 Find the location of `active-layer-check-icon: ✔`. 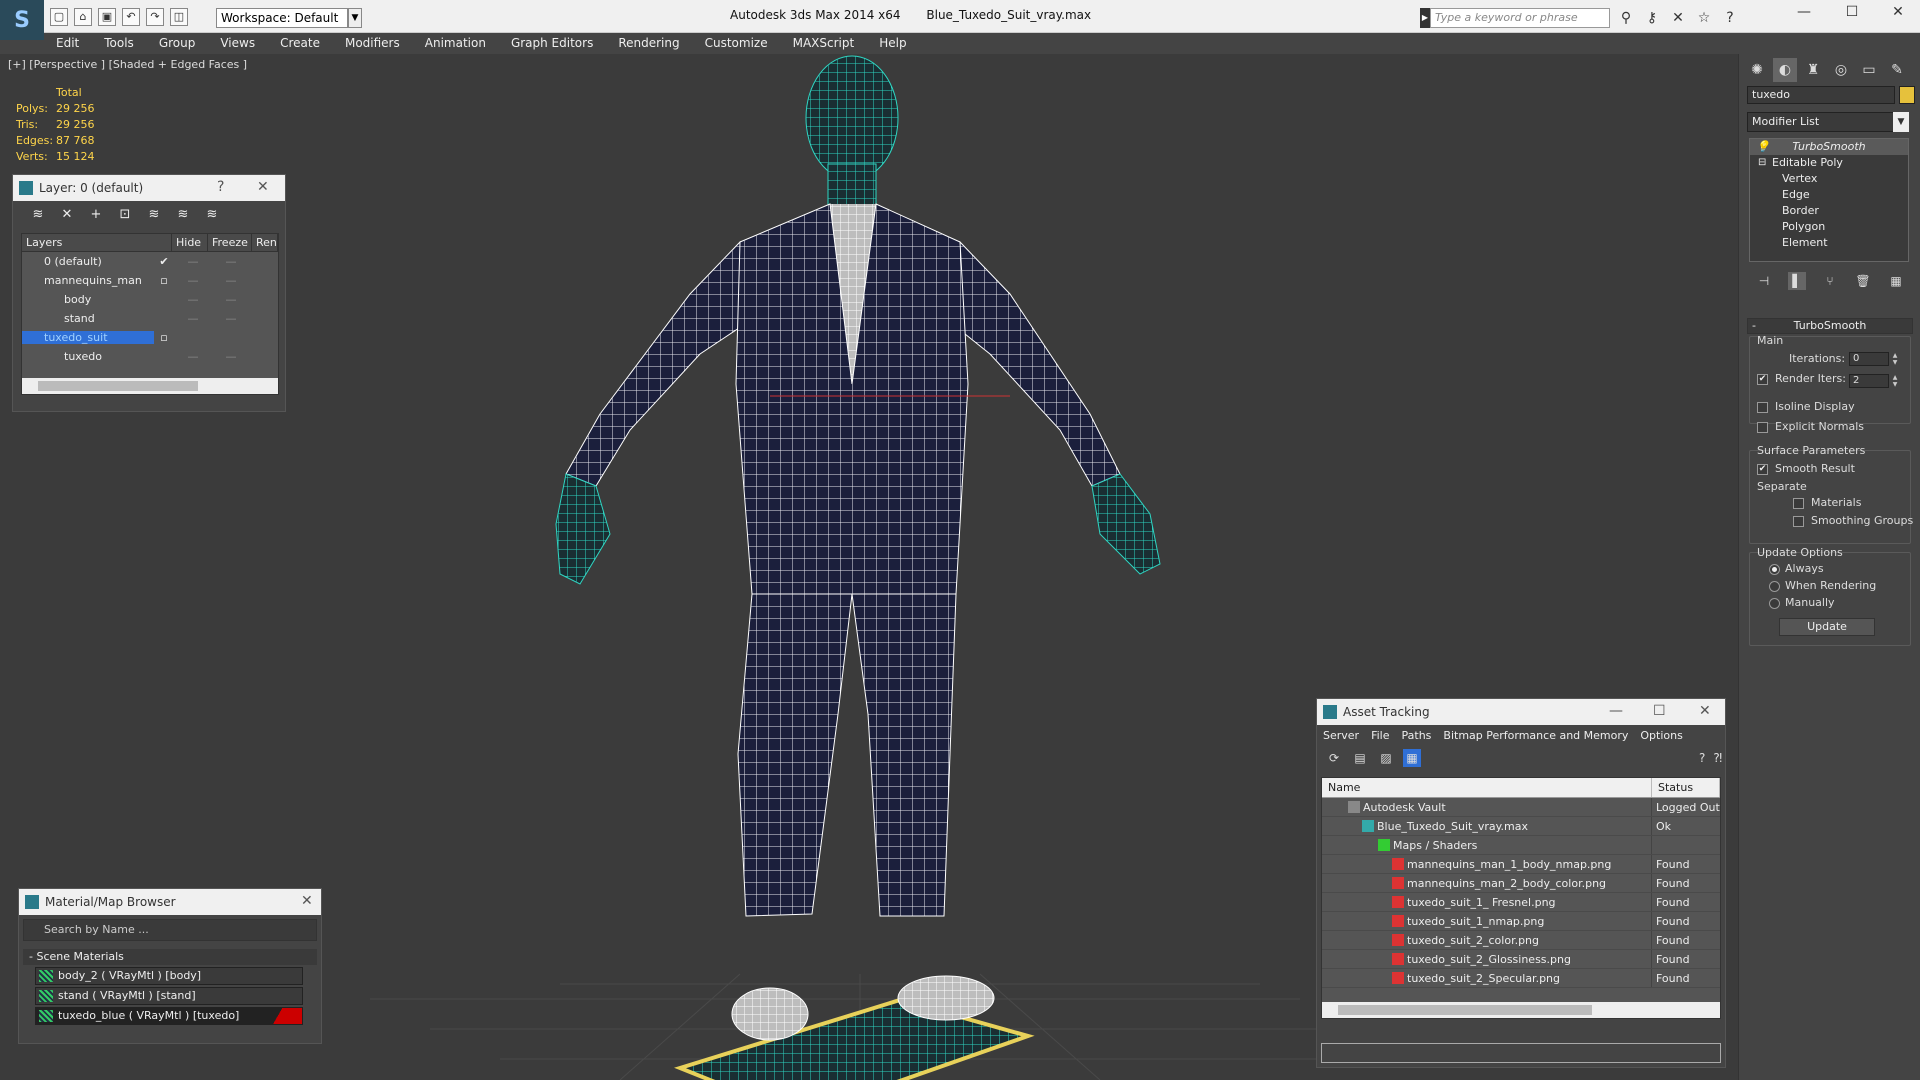

active-layer-check-icon: ✔ is located at coordinates (164, 261).